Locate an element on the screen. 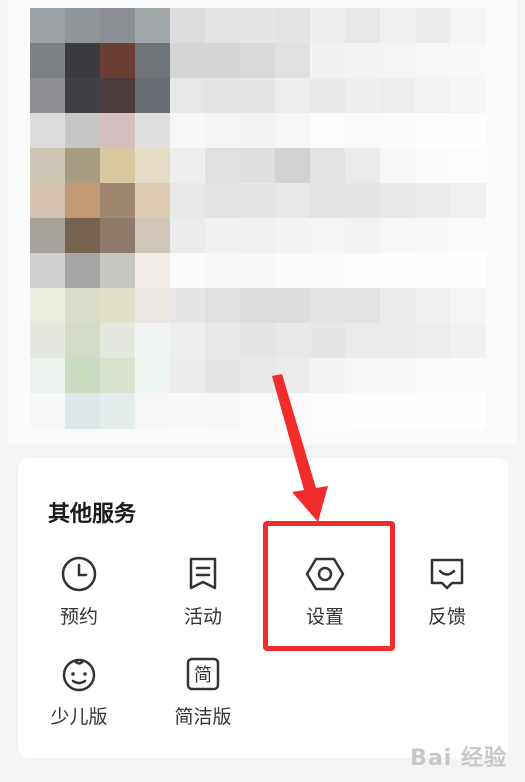  clock-icon is located at coordinates (79, 574).